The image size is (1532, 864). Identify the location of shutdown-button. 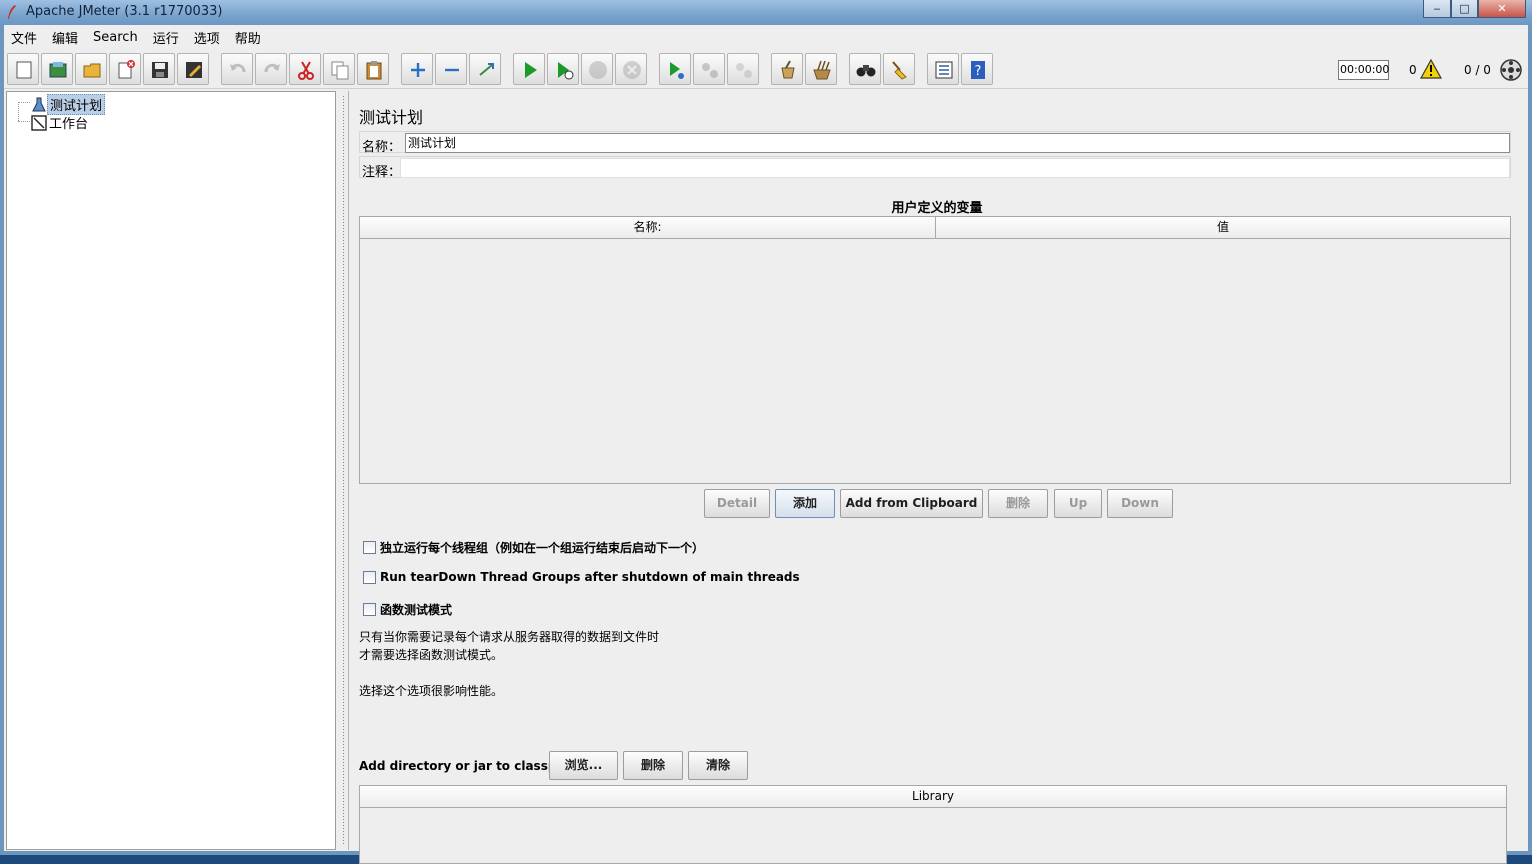
(631, 69).